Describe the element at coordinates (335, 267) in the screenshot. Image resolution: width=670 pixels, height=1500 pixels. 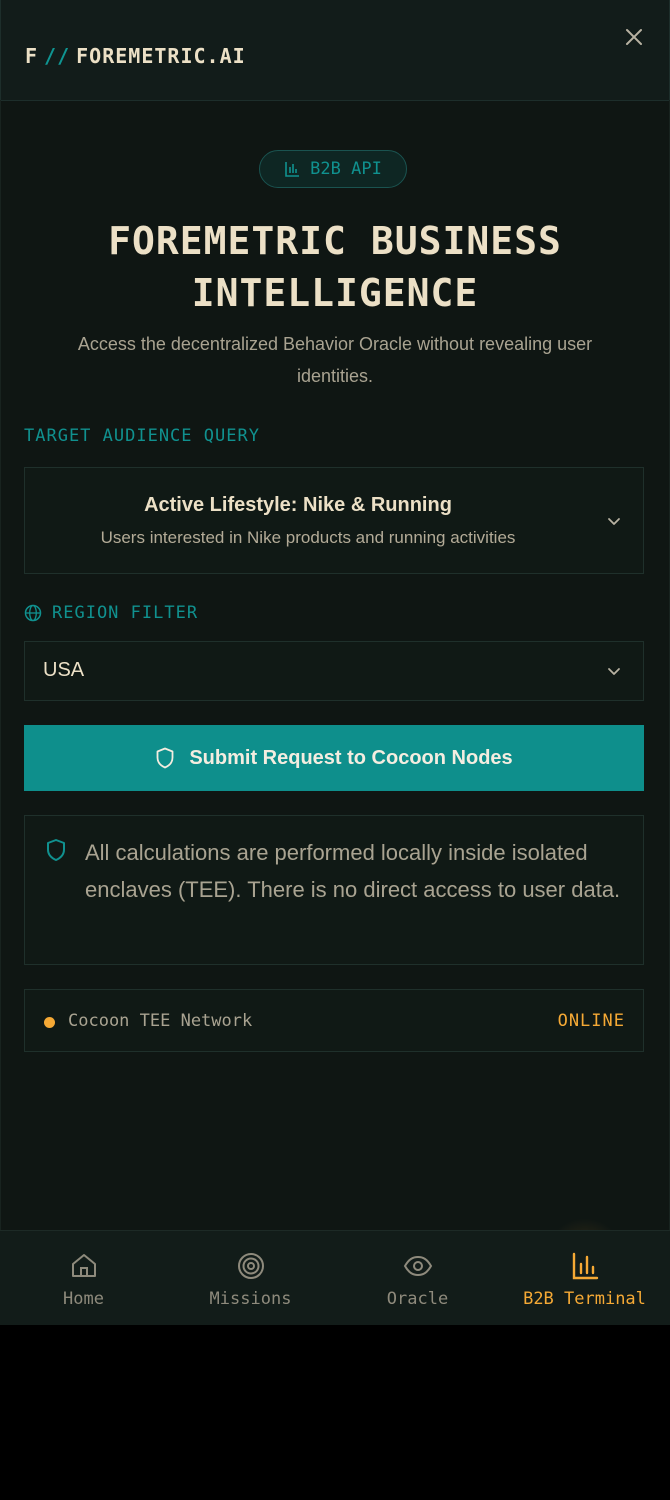
I see `page-title: FOREMETRIC BUSINESS INTELLIGENCE` at that location.